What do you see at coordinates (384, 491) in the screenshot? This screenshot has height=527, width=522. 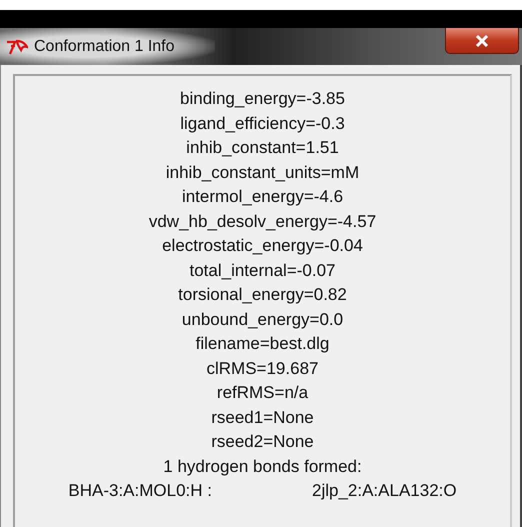 I see `acceptor-atom-text: 2jlp_2:A:ALA132:O` at bounding box center [384, 491].